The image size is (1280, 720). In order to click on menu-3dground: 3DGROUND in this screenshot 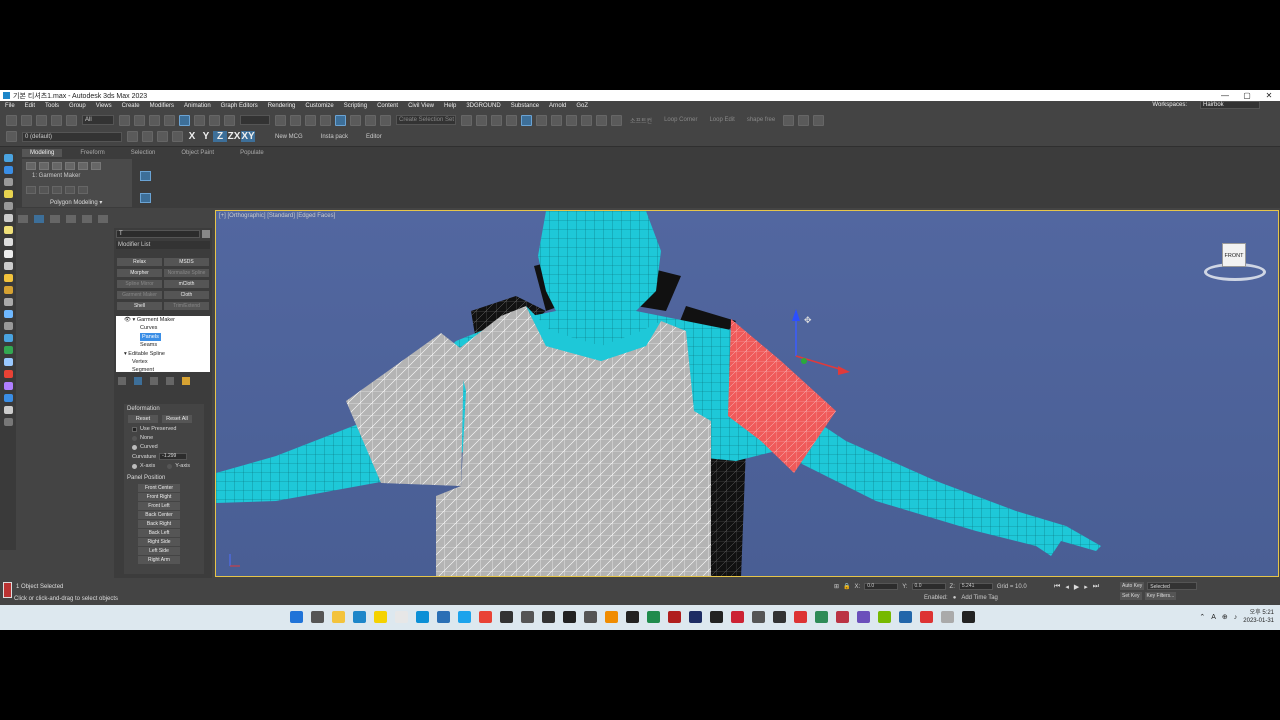, I will do `click(483, 106)`.